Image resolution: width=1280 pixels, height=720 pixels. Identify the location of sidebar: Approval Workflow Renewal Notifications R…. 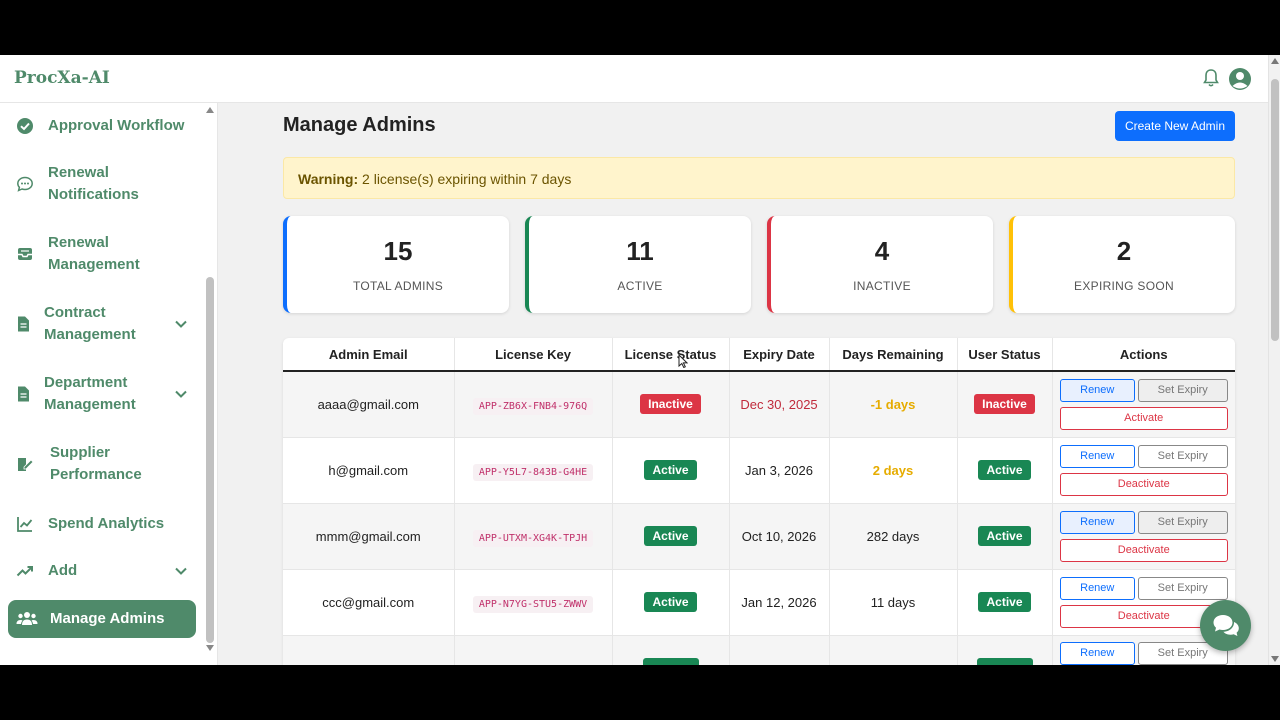
(109, 384).